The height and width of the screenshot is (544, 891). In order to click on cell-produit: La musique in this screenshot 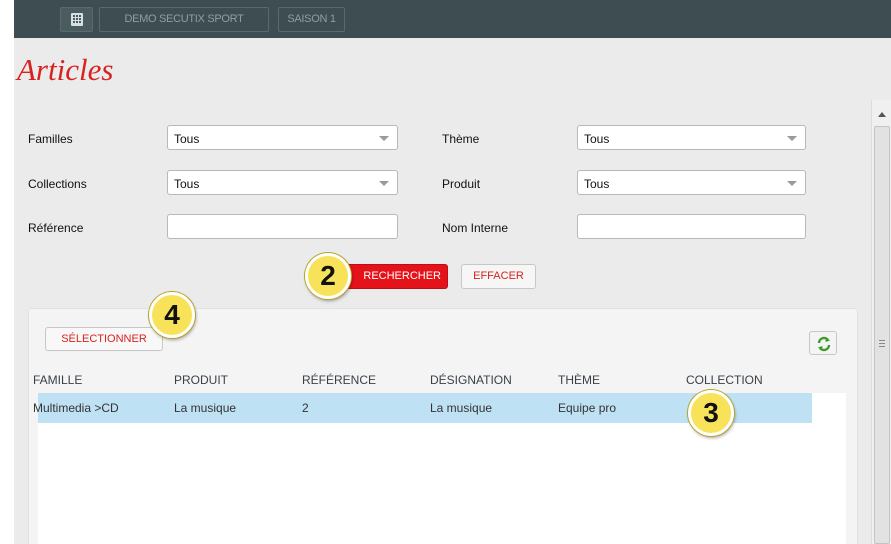, I will do `click(205, 408)`.